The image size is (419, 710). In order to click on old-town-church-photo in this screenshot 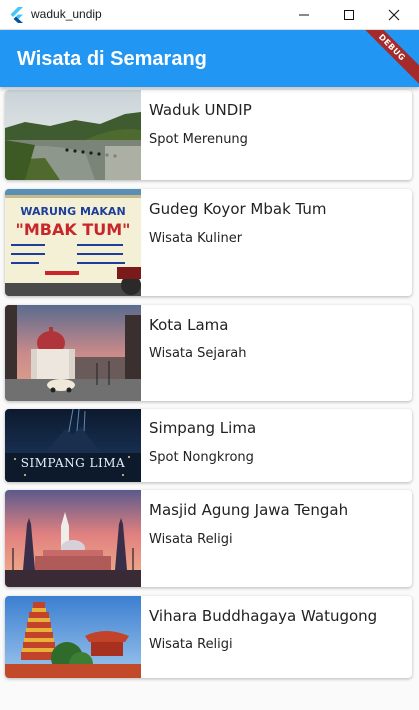, I will do `click(73, 353)`.